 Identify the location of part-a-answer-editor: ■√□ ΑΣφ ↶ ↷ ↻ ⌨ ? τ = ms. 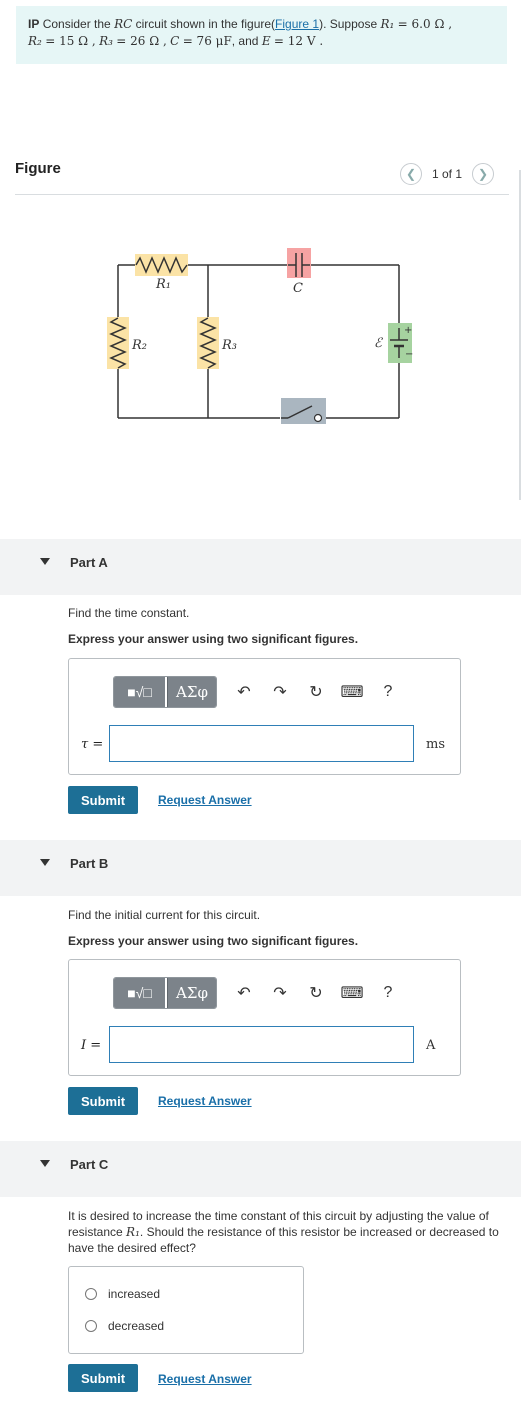
(264, 716).